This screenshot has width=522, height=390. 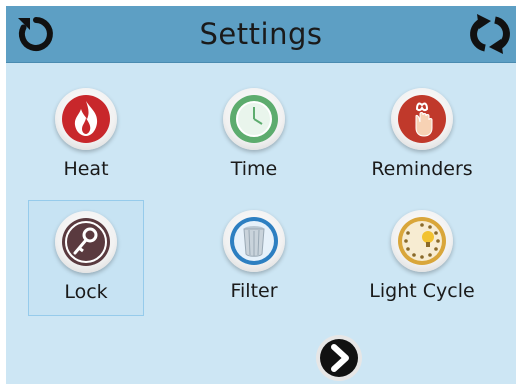 What do you see at coordinates (86, 242) in the screenshot?
I see `key-icon` at bounding box center [86, 242].